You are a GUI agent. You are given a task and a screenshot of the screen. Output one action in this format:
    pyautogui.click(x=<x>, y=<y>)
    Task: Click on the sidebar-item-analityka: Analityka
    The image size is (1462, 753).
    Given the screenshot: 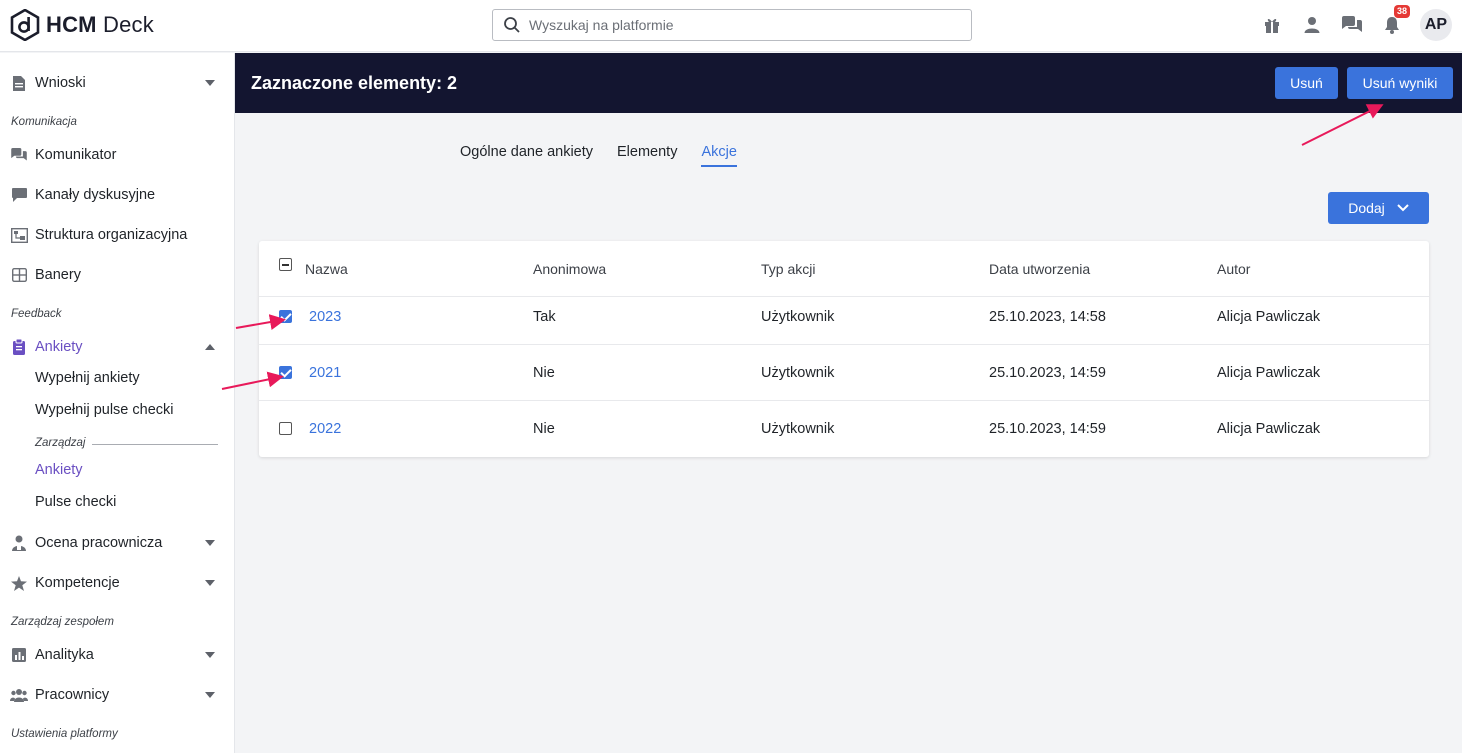 What is the action you would take?
    pyautogui.click(x=117, y=655)
    